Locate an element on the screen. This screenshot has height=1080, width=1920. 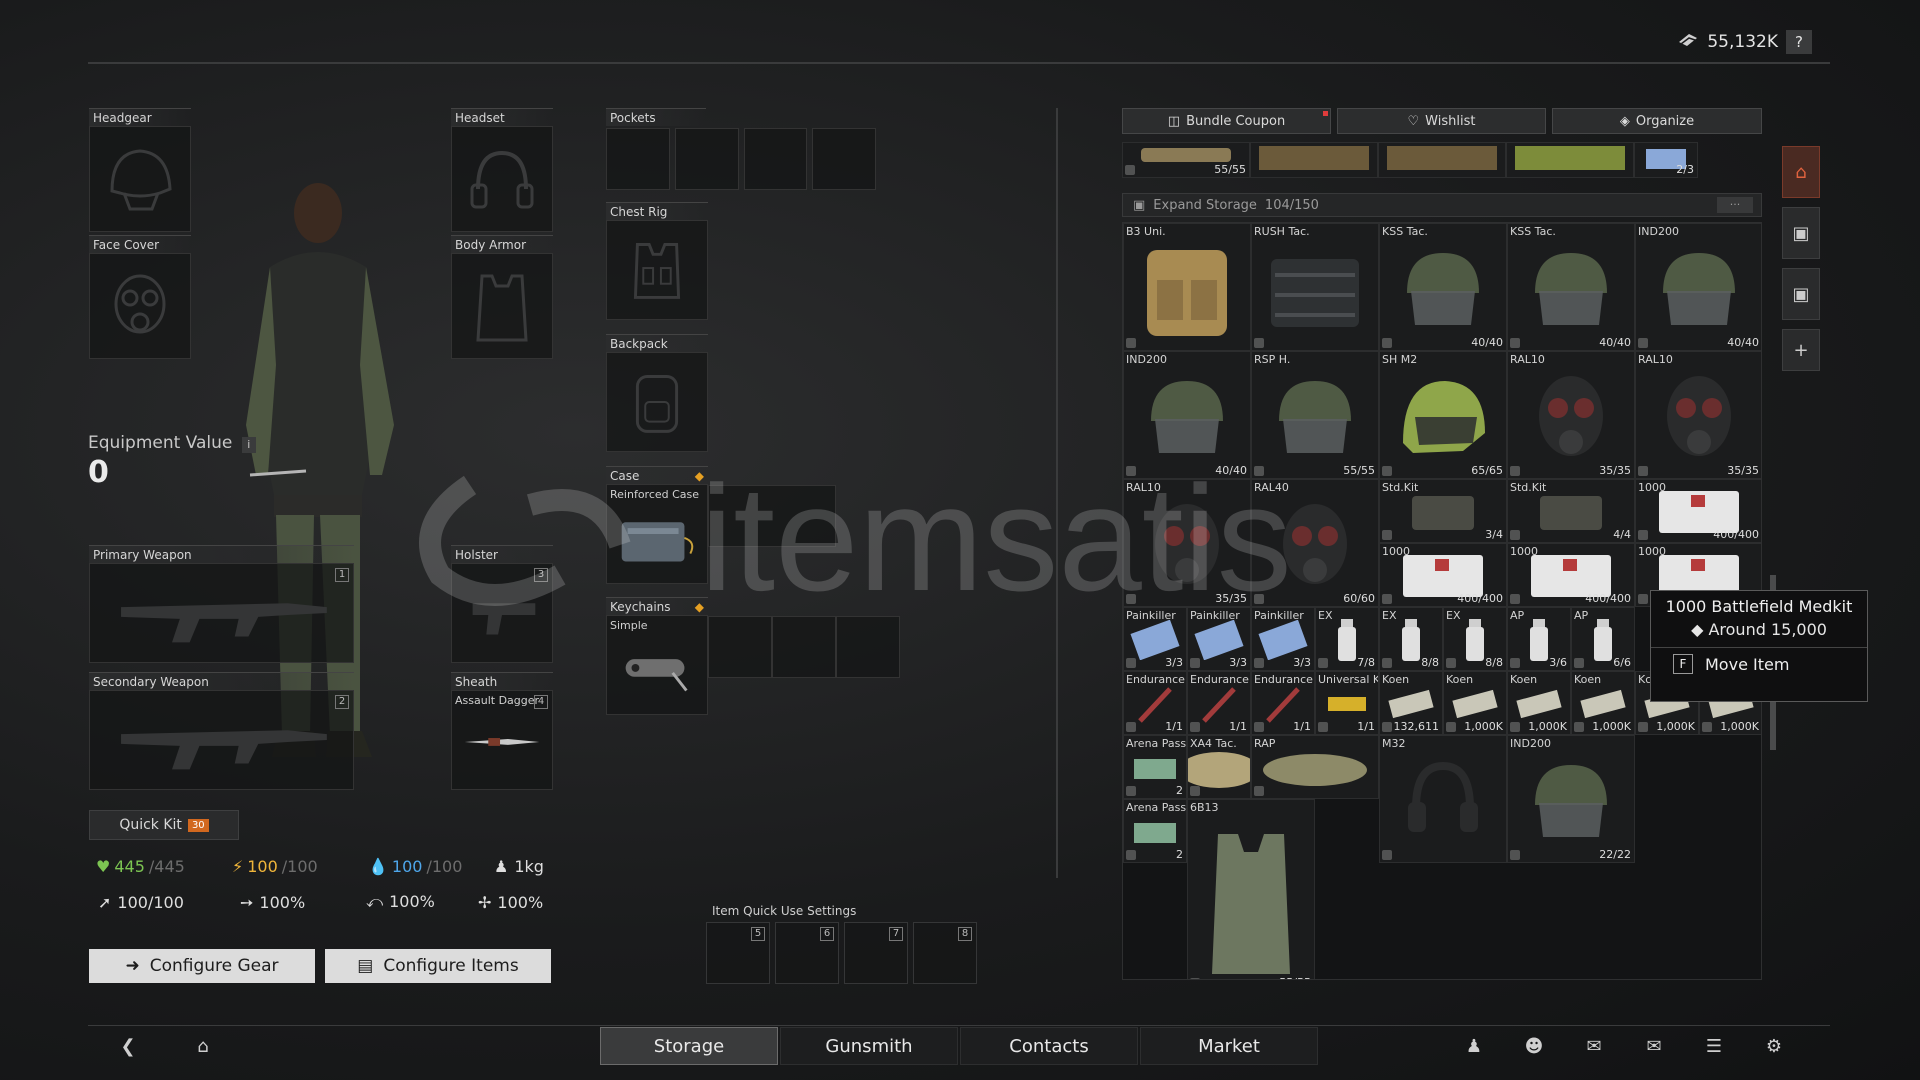
gas-mask-icon is located at coordinates (140, 304).